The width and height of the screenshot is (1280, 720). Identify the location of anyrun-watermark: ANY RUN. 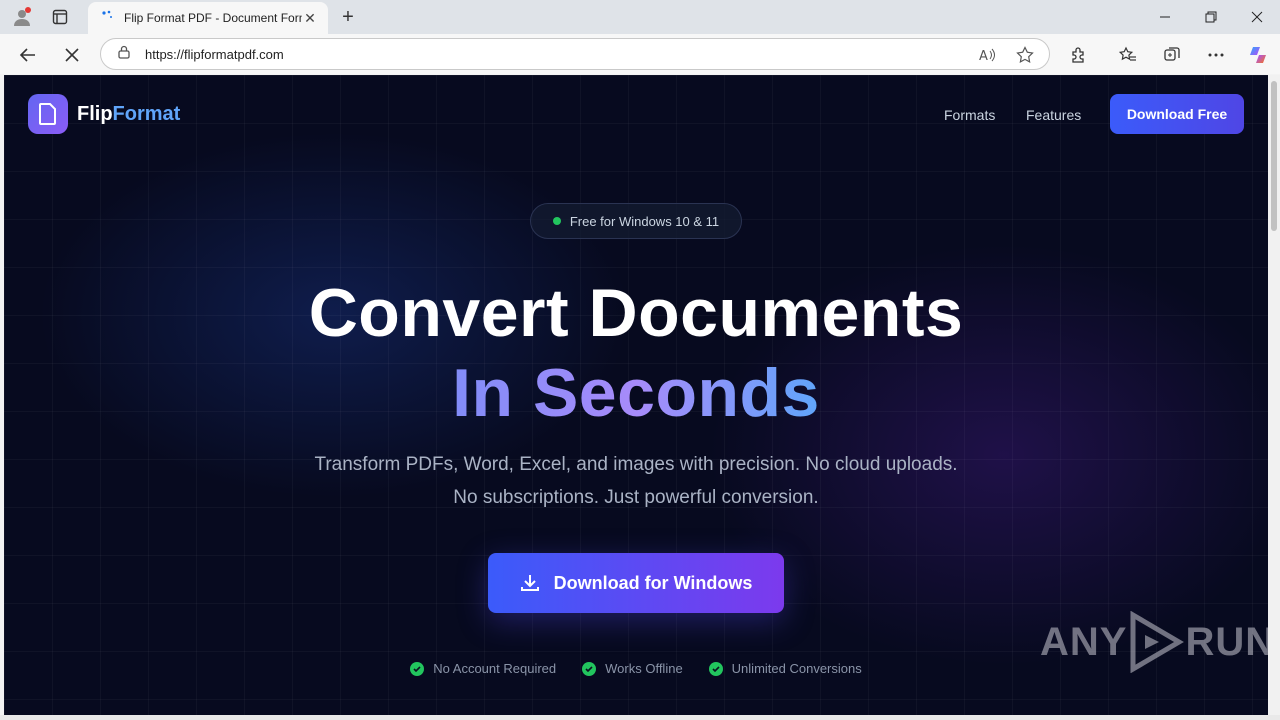
(1154, 642).